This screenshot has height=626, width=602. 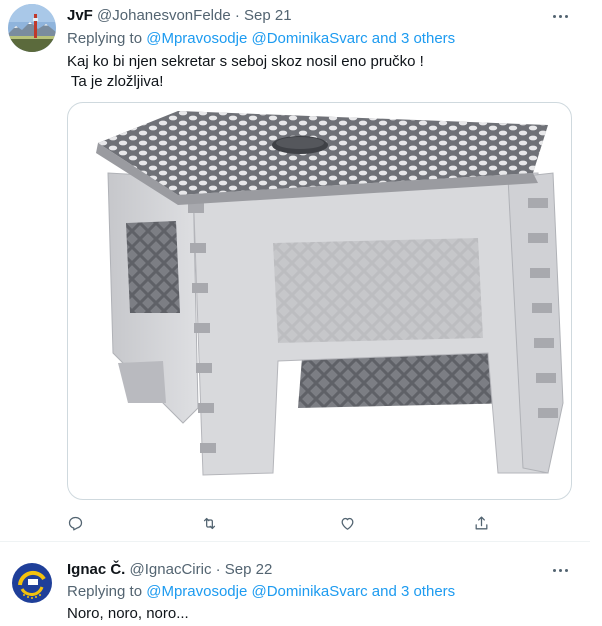 I want to click on user-handle: @IgnacCiric, so click(x=171, y=569).